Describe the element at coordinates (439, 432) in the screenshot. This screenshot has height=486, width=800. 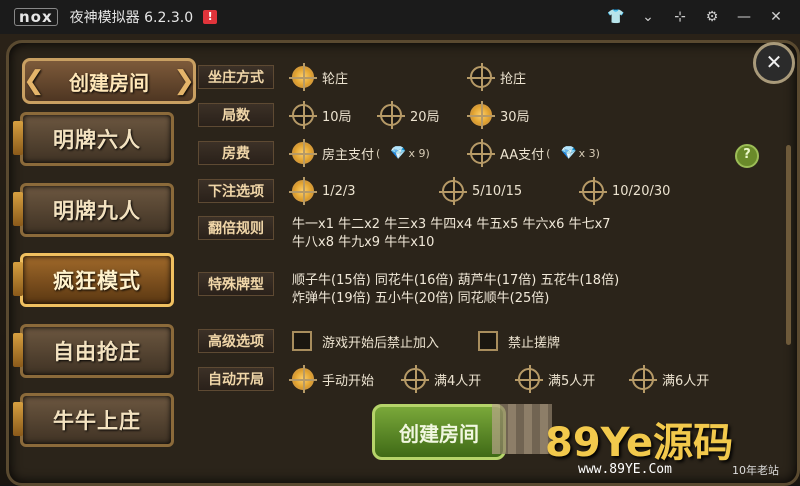
I see `create-room-button: 创建房间` at that location.